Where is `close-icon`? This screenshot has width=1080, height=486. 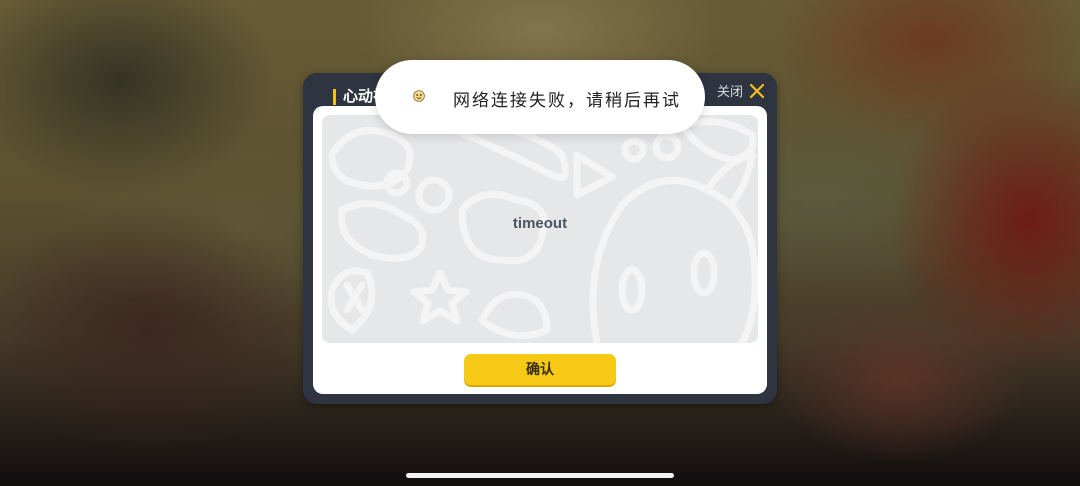 close-icon is located at coordinates (757, 90).